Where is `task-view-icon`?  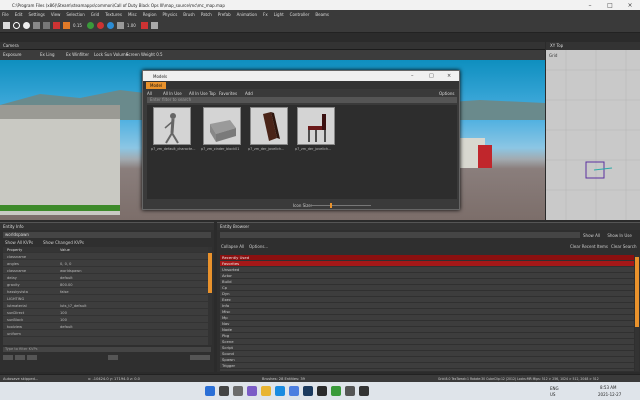 task-view-icon is located at coordinates (238, 391).